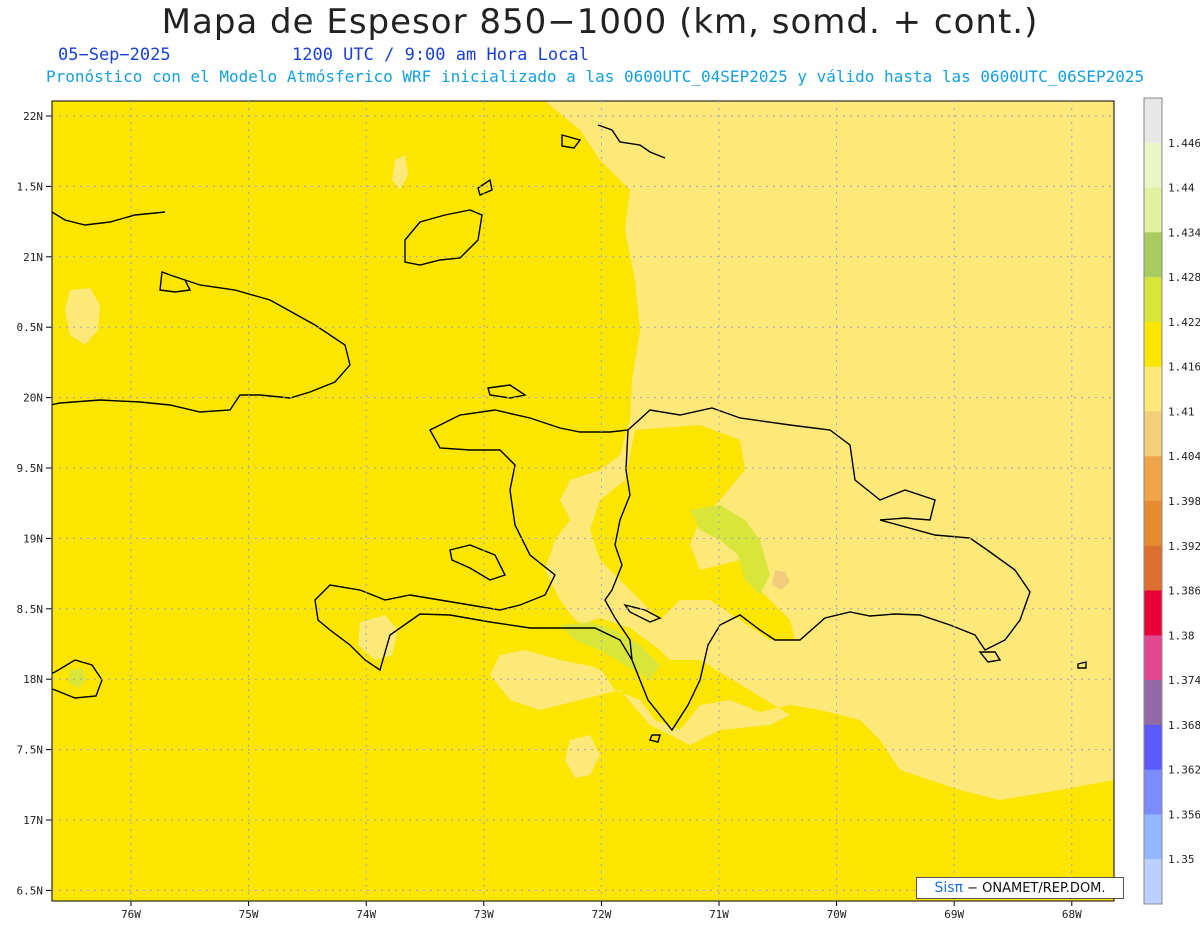 The height and width of the screenshot is (927, 1200). What do you see at coordinates (1184, 367) in the screenshot?
I see `colorbar-label: 1.416` at bounding box center [1184, 367].